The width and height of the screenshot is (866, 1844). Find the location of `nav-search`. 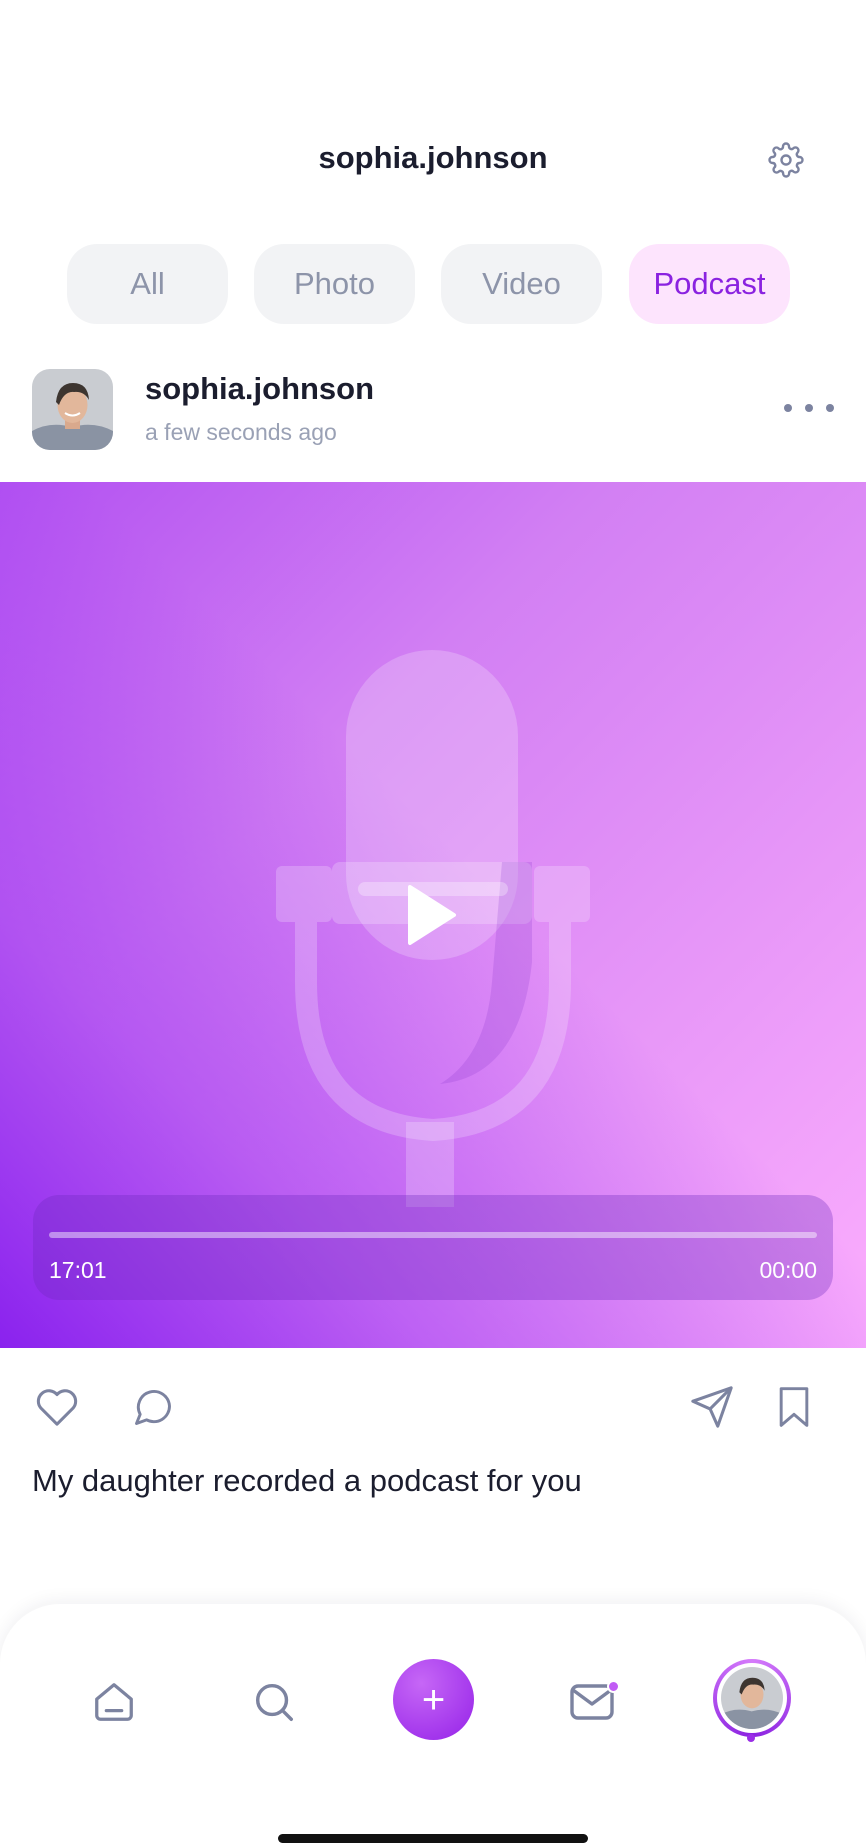

nav-search is located at coordinates (274, 1702).